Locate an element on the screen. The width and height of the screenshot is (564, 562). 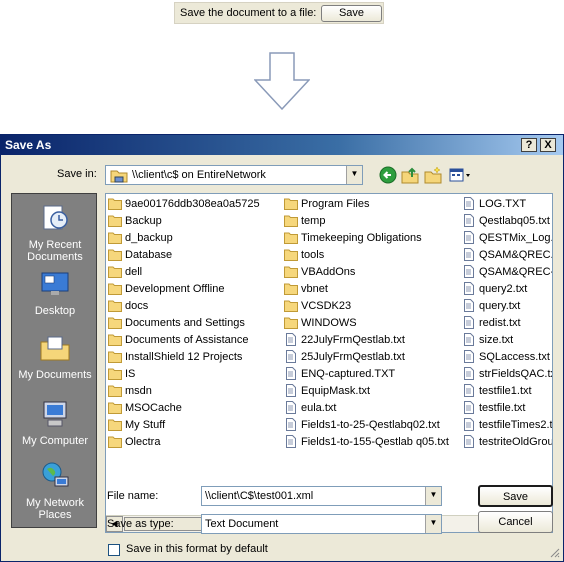
file-name: redist.txt is located at coordinates (500, 323).